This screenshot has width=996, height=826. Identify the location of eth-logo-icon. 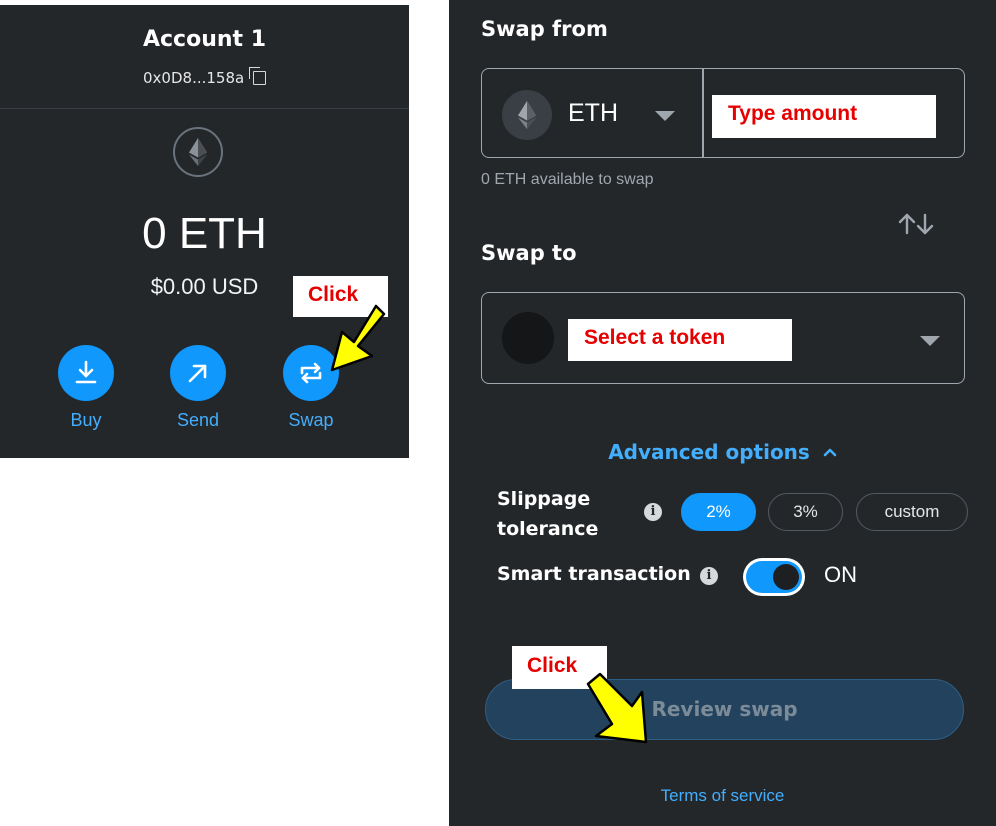
(198, 152).